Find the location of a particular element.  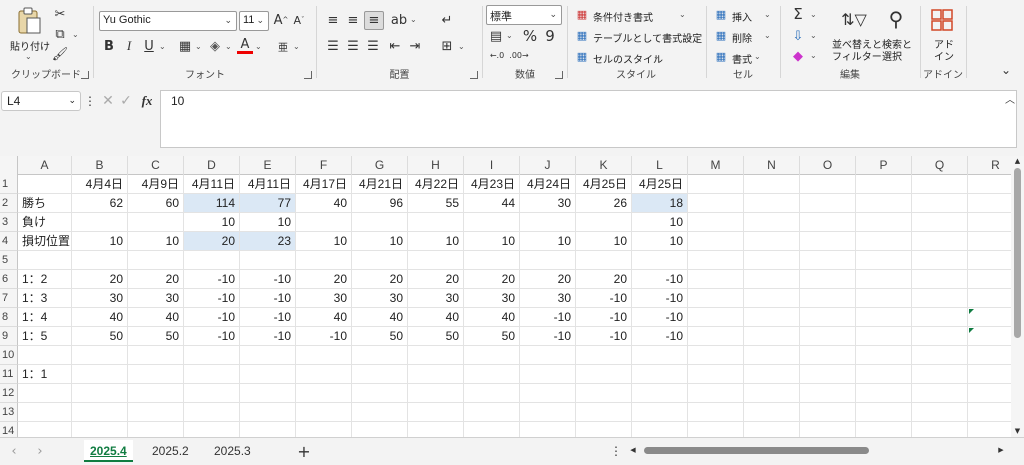

insert-cells-icon: ▦ is located at coordinates (721, 14).